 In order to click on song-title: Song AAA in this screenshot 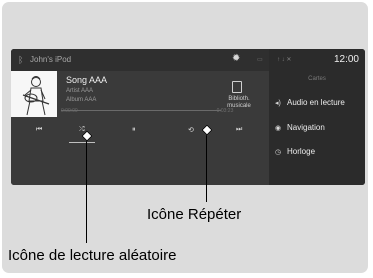, I will do `click(87, 80)`.